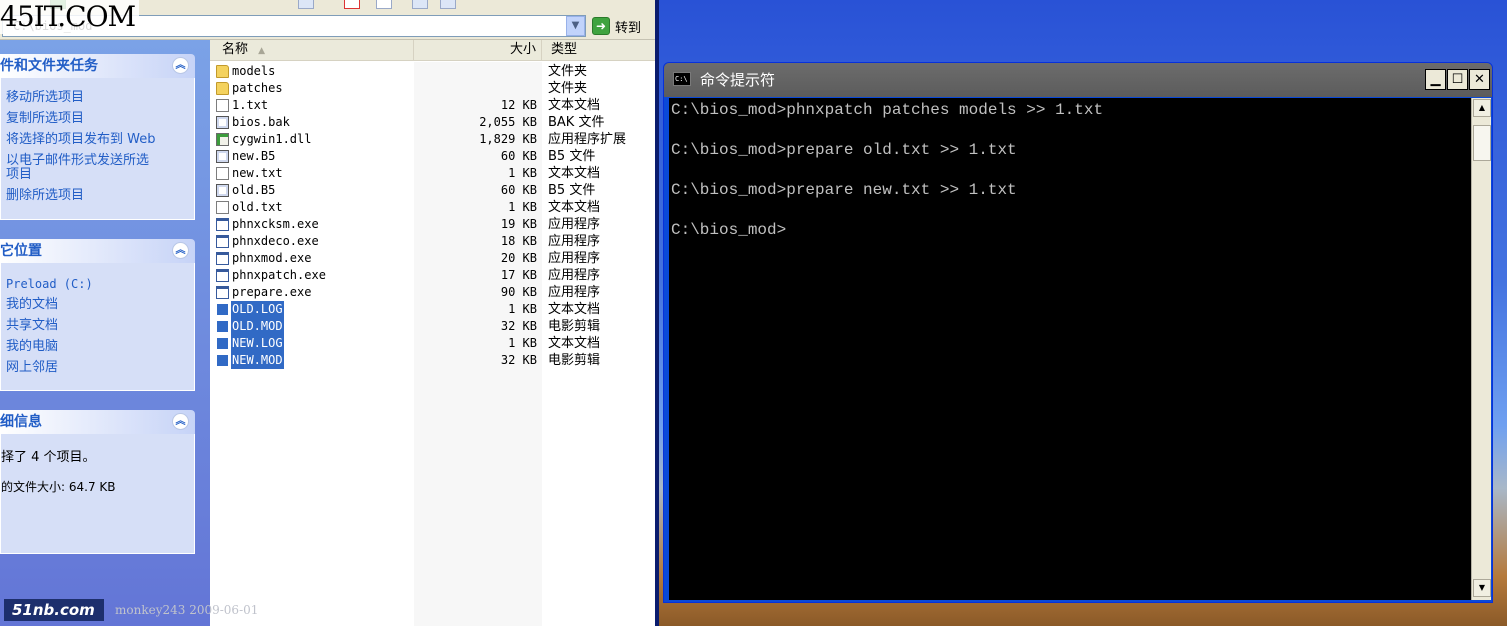  Describe the element at coordinates (1435, 79) in the screenshot. I see `minimize-button: ▁` at that location.